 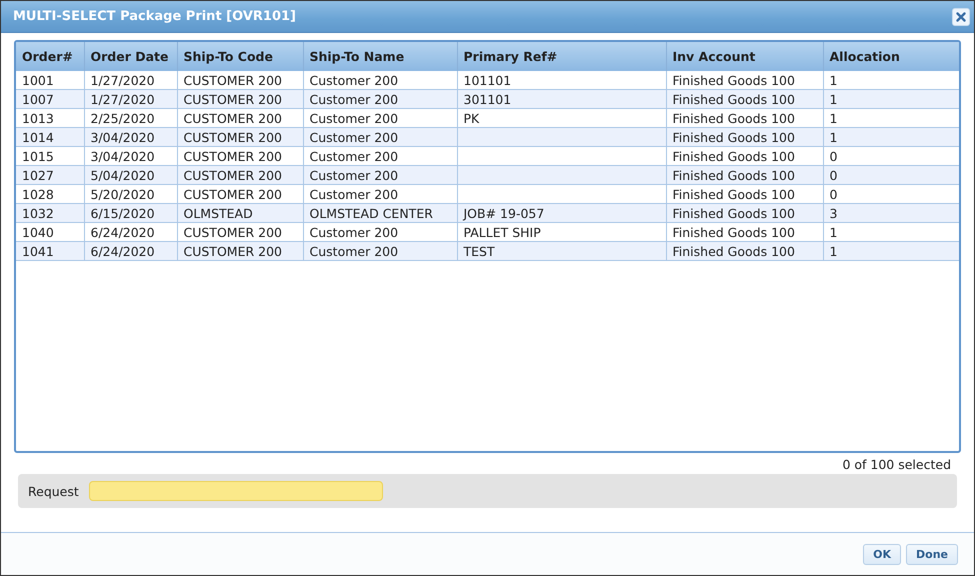 I want to click on dialog-button: OK, so click(x=882, y=554).